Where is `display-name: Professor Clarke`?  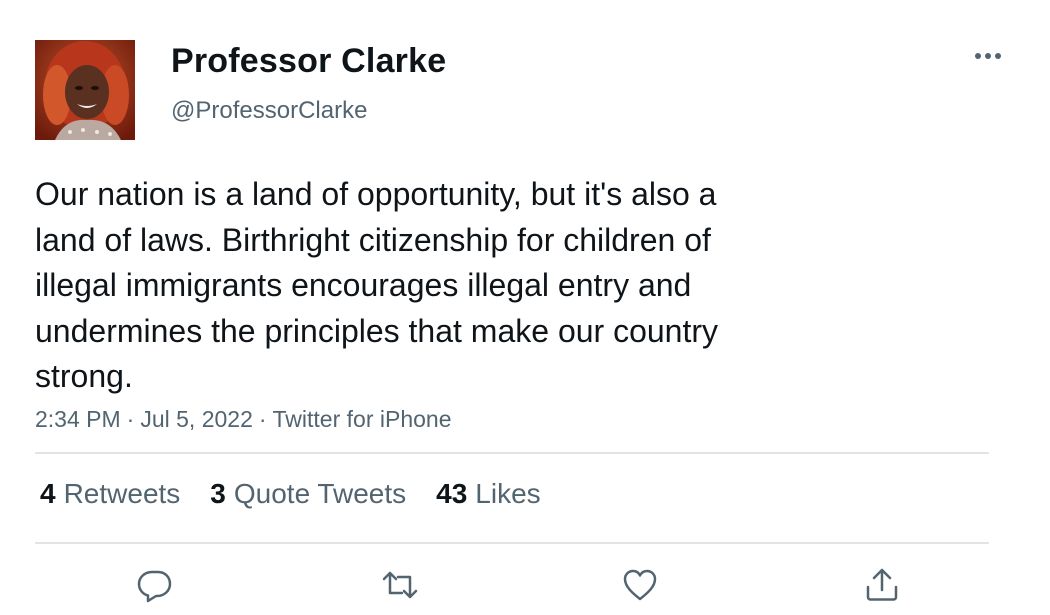 display-name: Professor Clarke is located at coordinates (308, 61).